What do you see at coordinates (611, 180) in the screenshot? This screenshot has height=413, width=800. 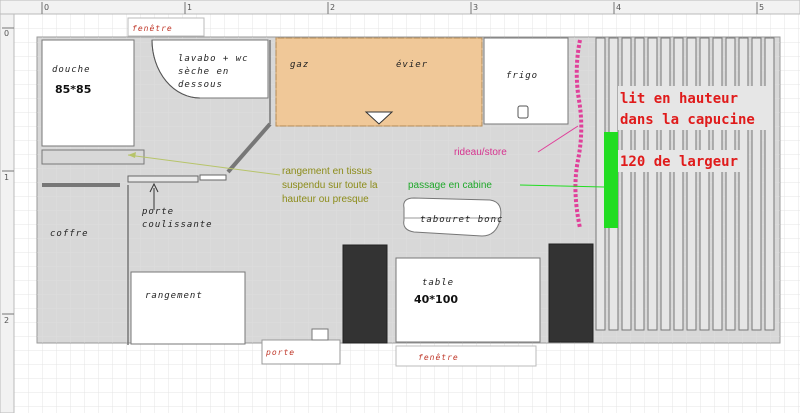 I see `cab-passage-marker` at bounding box center [611, 180].